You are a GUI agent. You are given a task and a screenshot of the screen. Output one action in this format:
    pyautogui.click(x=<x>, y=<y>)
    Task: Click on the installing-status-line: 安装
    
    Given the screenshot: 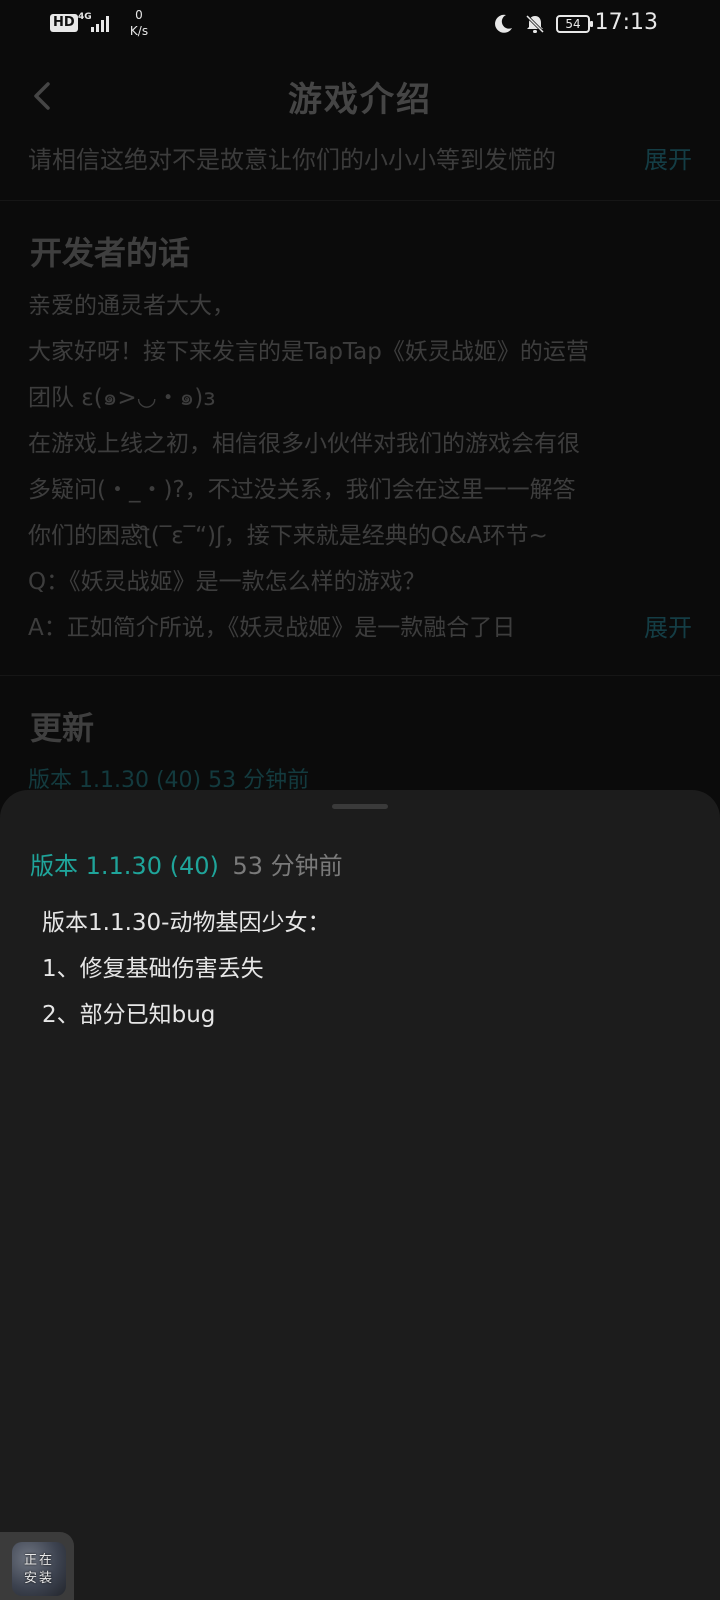 What is the action you would take?
    pyautogui.click(x=38, y=1578)
    